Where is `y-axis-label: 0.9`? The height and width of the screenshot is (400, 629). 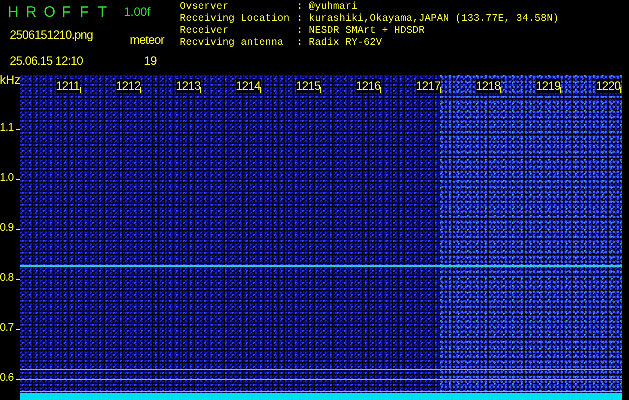
y-axis-label: 0.9 is located at coordinates (7, 228).